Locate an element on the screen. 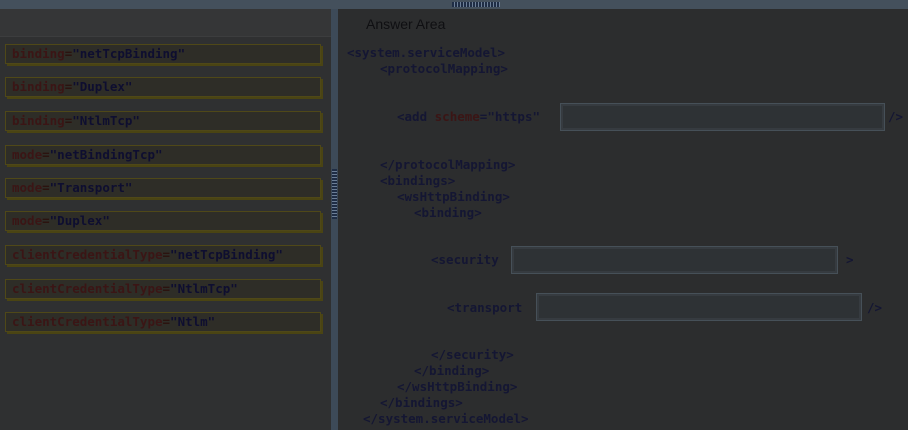  code-line: <system.serviceModel> is located at coordinates (426, 52).